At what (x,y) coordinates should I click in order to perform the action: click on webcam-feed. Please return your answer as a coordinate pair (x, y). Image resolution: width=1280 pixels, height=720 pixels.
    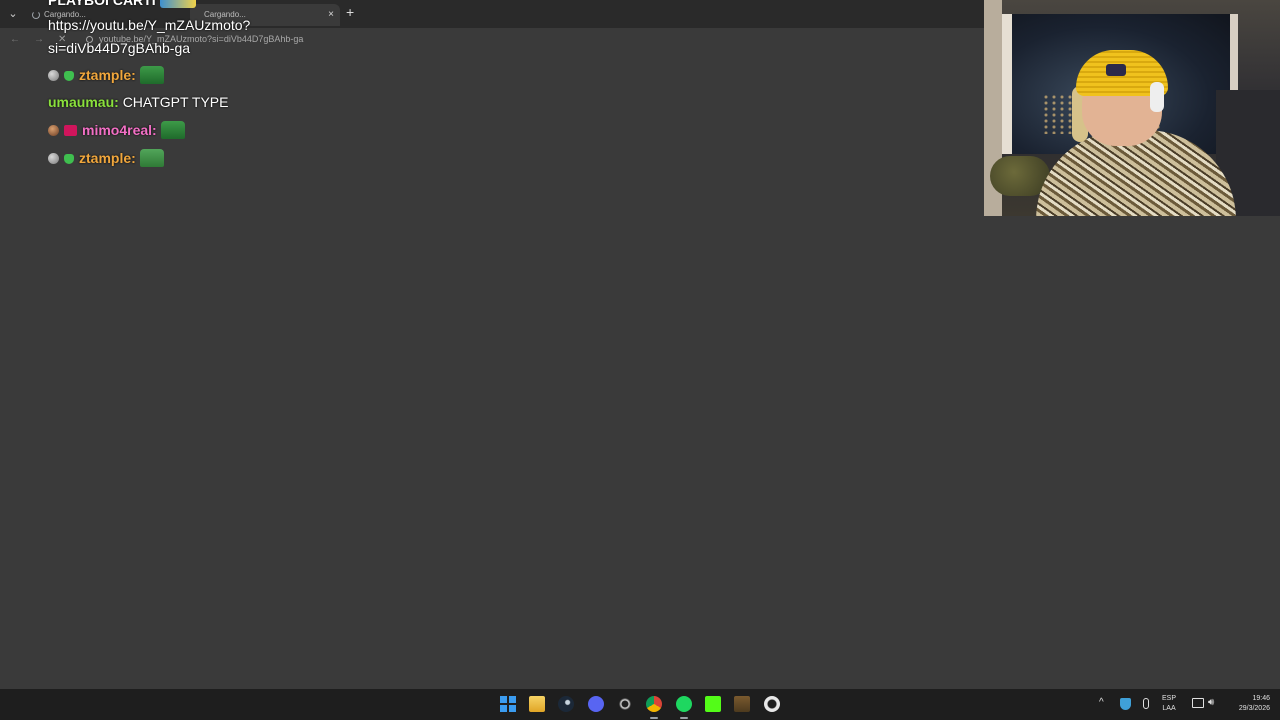
    Looking at the image, I should click on (1132, 108).